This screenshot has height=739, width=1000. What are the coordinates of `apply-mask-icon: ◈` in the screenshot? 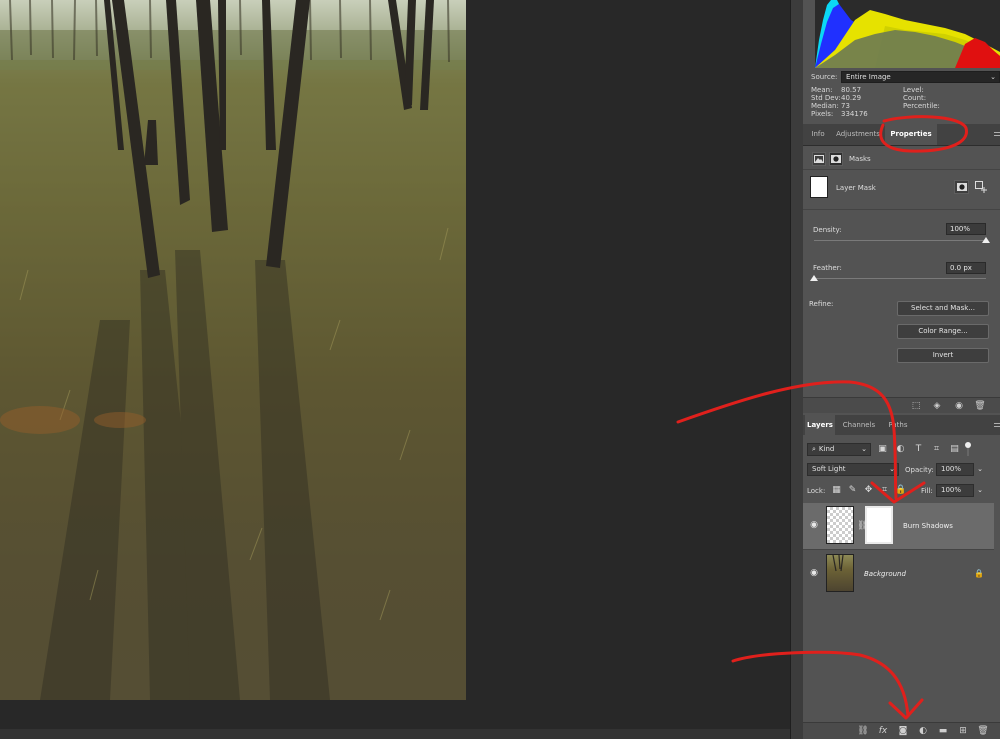 It's located at (937, 406).